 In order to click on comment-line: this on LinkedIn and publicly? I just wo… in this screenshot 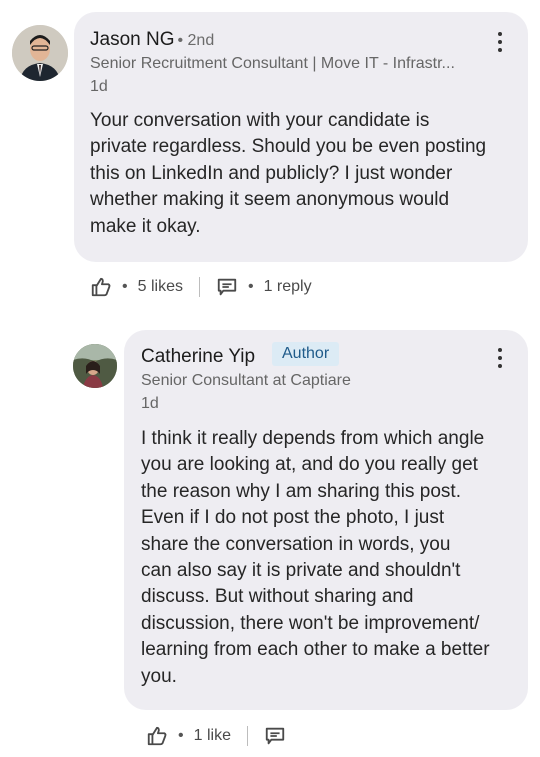, I will do `click(271, 173)`.